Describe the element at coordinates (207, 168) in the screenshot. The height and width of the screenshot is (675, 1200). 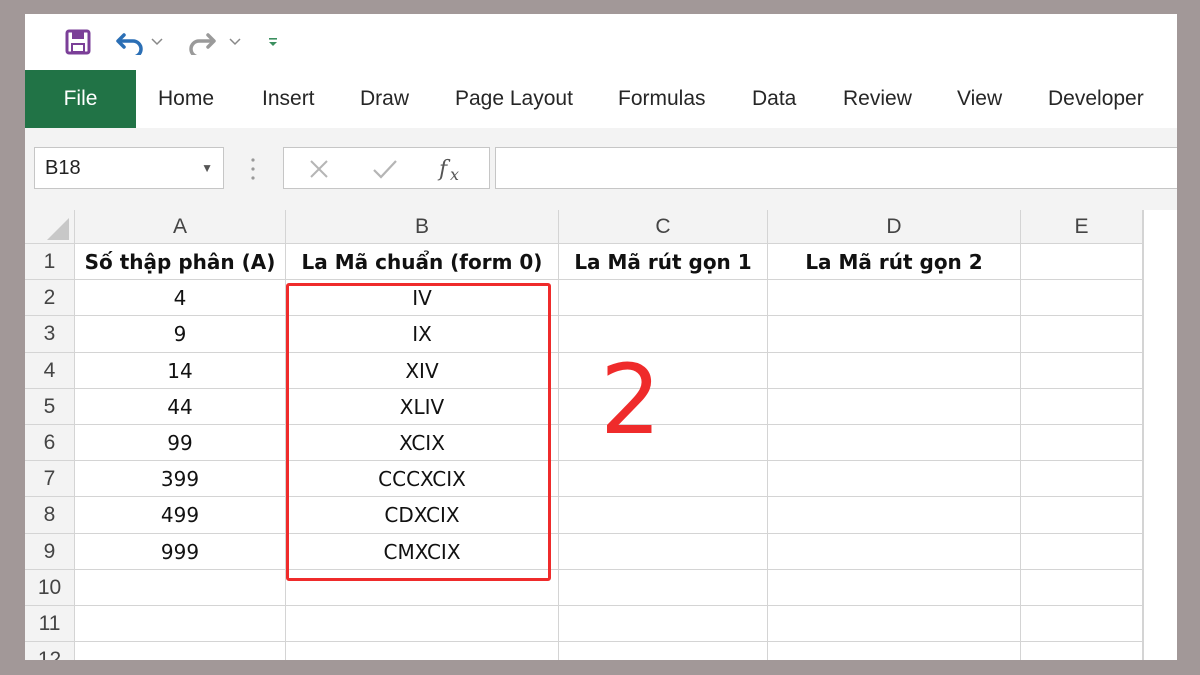
I see `chevron-down-icon: ▼` at that location.